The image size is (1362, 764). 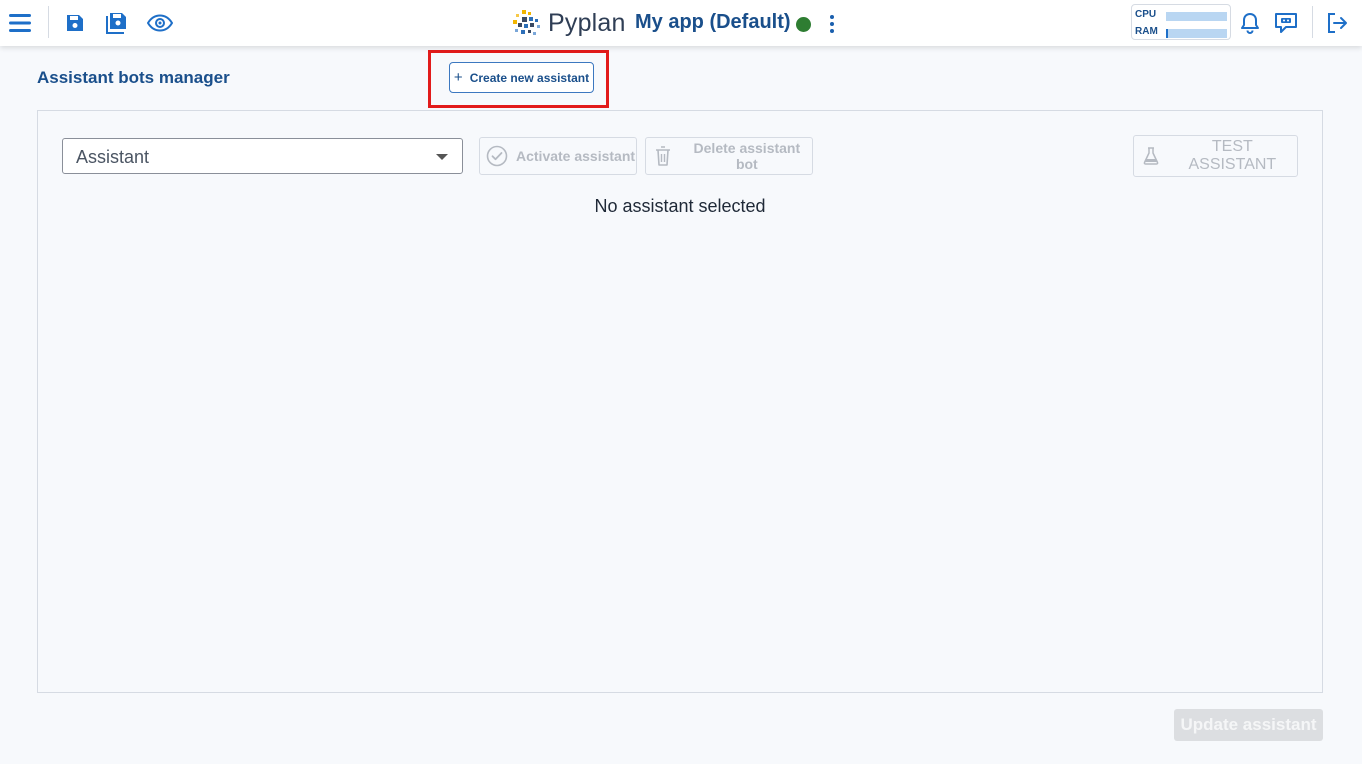 I want to click on test-assistant-button: TEST ASSISTANT, so click(x=1215, y=156).